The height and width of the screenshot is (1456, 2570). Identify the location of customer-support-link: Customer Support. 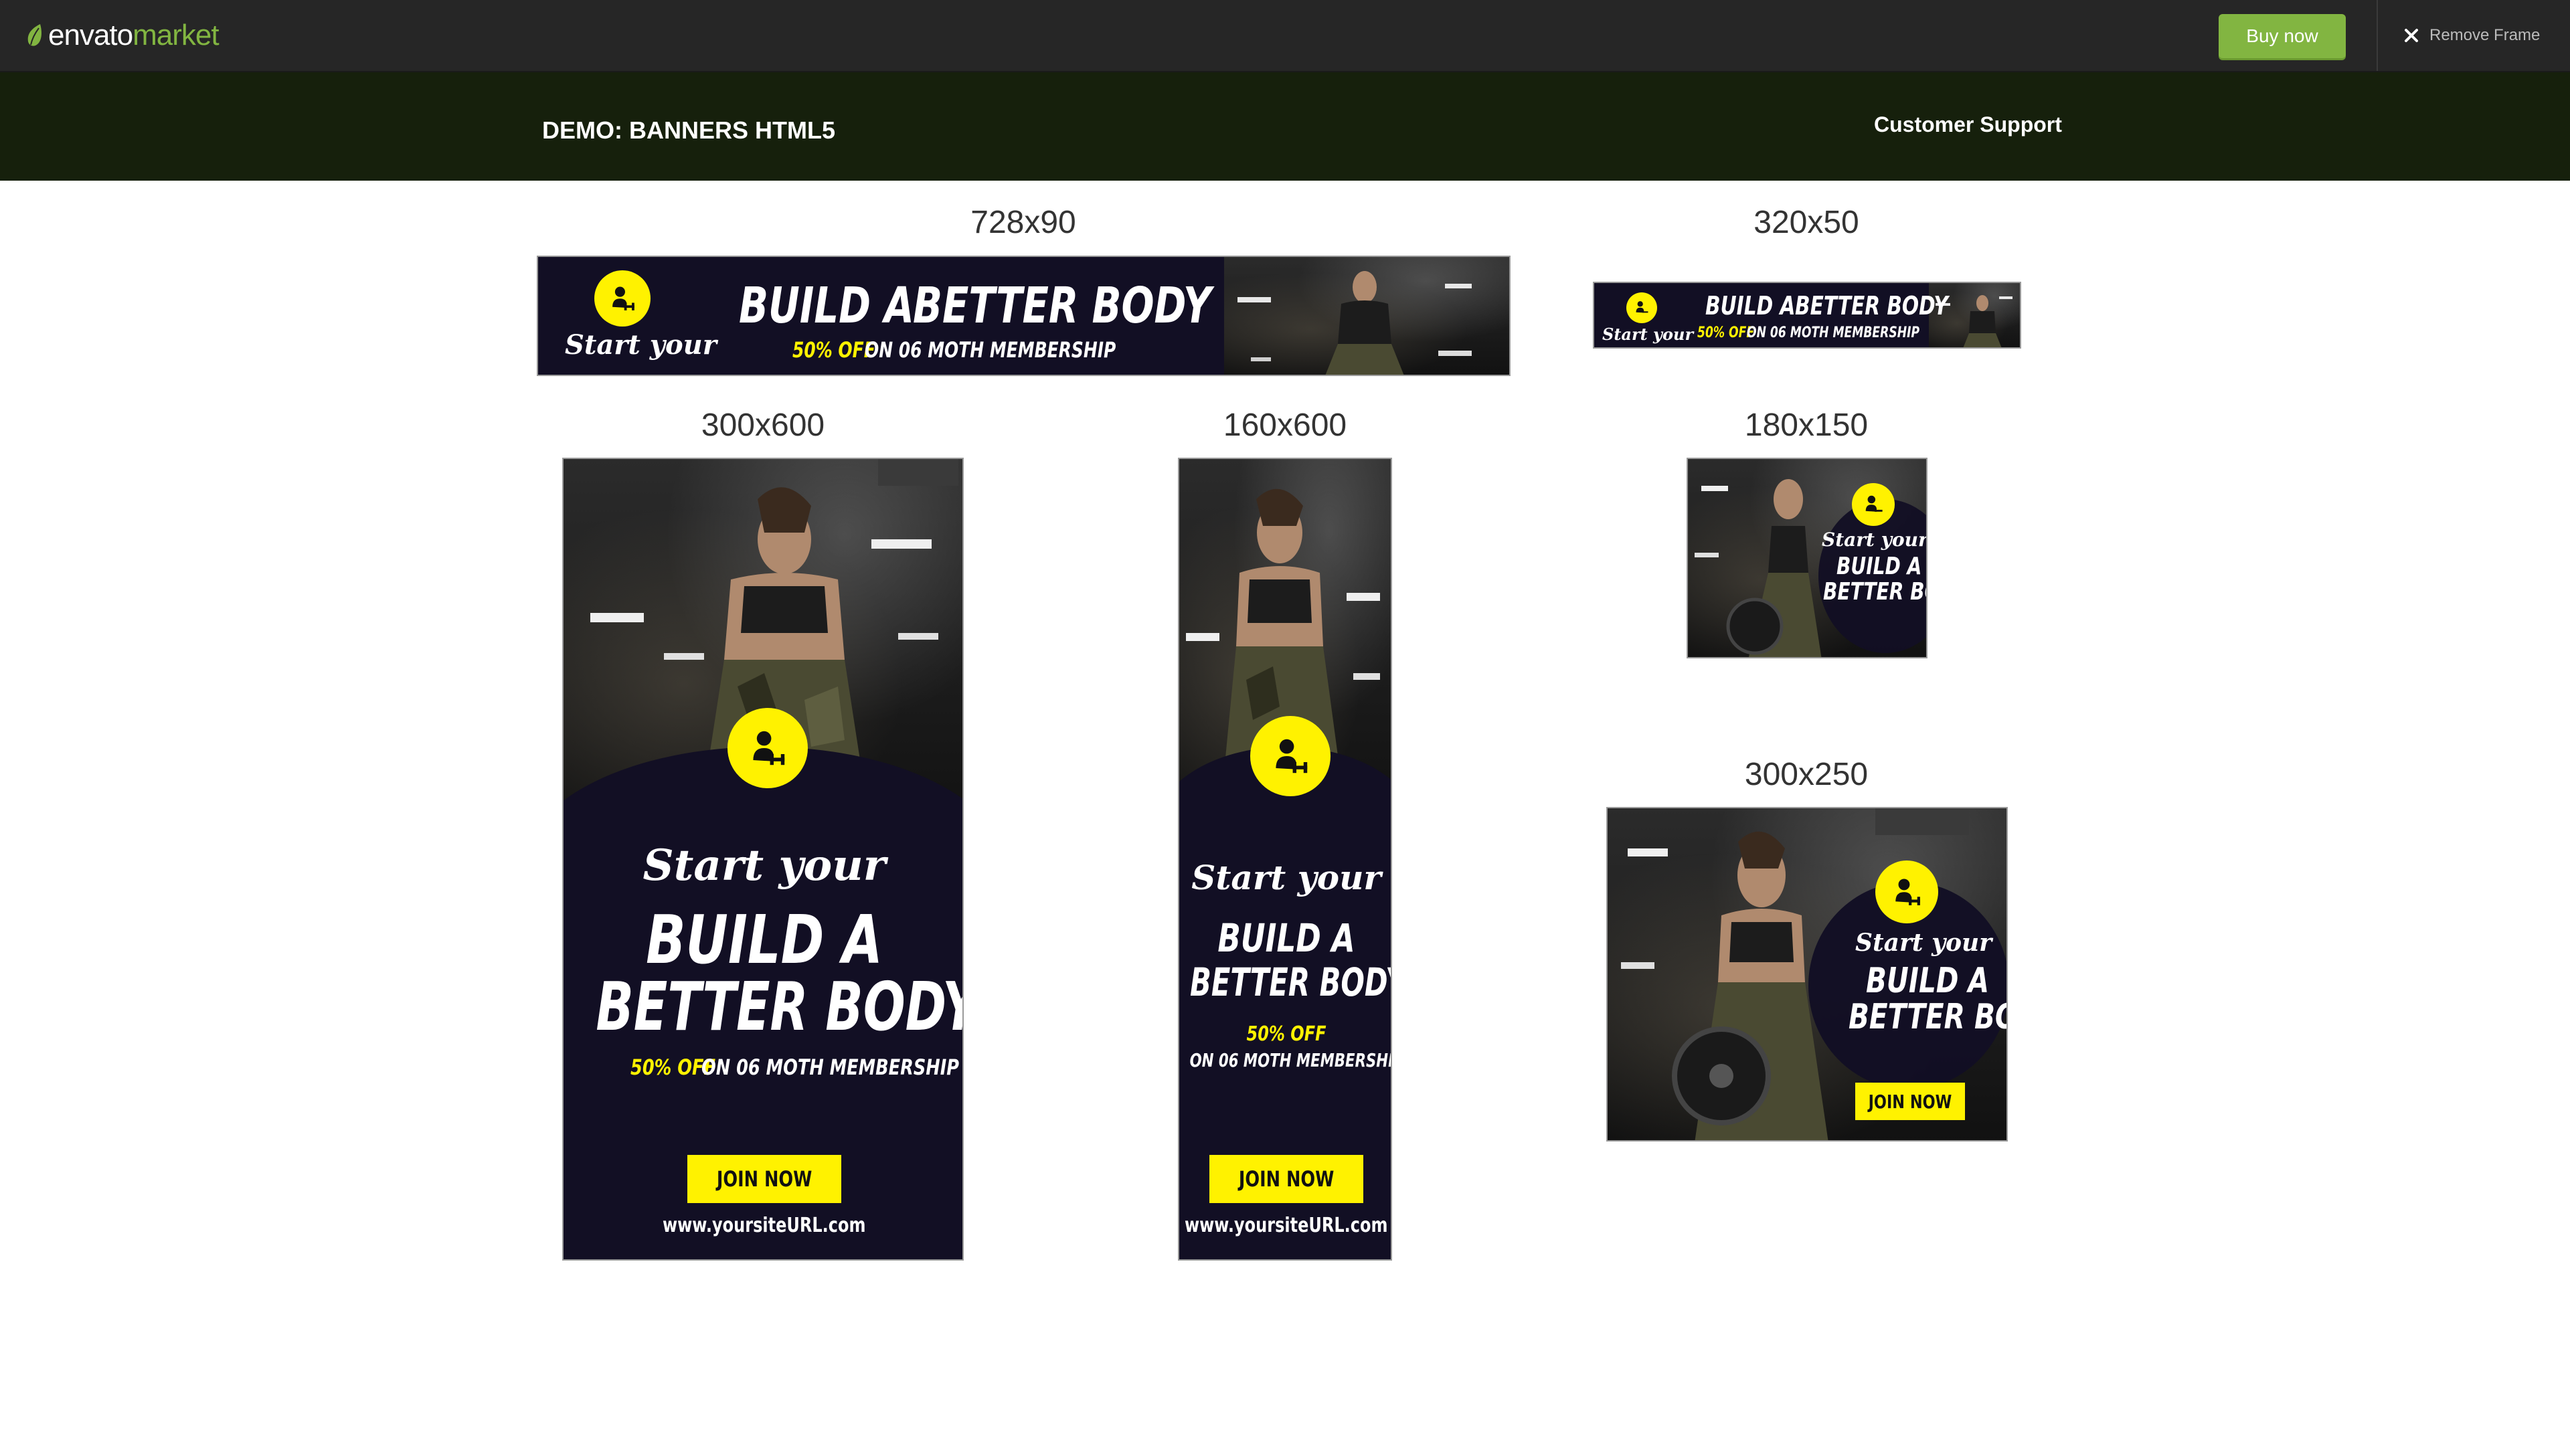
(1968, 124).